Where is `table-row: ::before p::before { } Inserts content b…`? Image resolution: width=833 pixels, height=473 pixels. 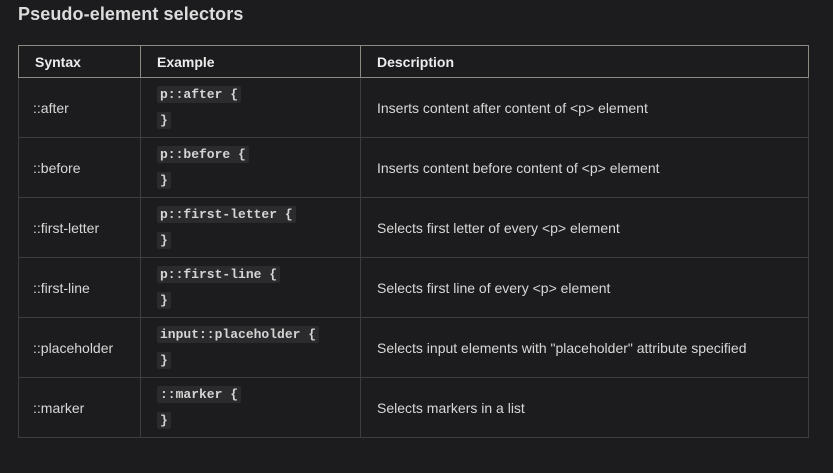
table-row: ::before p::before { } Inserts content b… is located at coordinates (413, 167).